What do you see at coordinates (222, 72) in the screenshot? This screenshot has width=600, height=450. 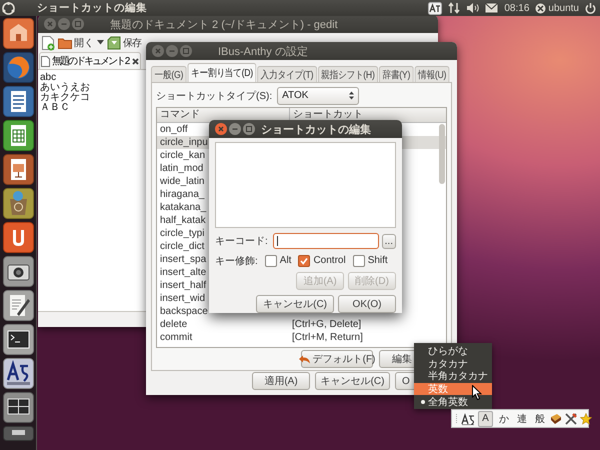 I see `tab: キー割り当て(D)` at bounding box center [222, 72].